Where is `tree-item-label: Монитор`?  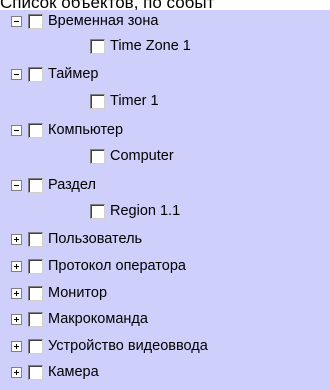
tree-item-label: Монитор is located at coordinates (78, 293).